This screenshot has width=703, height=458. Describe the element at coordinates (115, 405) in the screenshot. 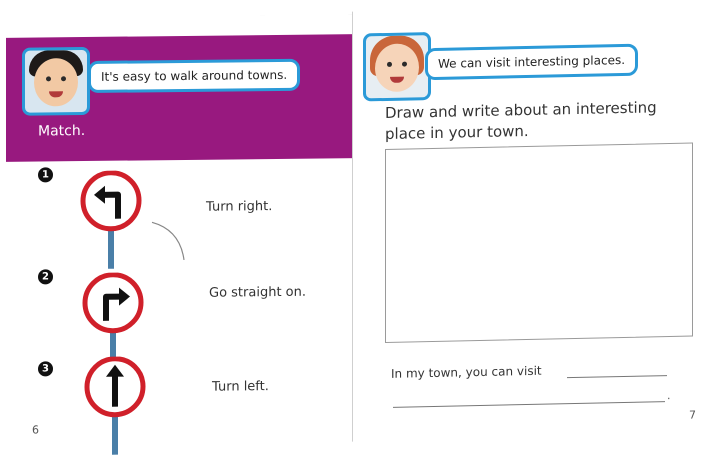

I see `straight-on-sign-icon` at that location.